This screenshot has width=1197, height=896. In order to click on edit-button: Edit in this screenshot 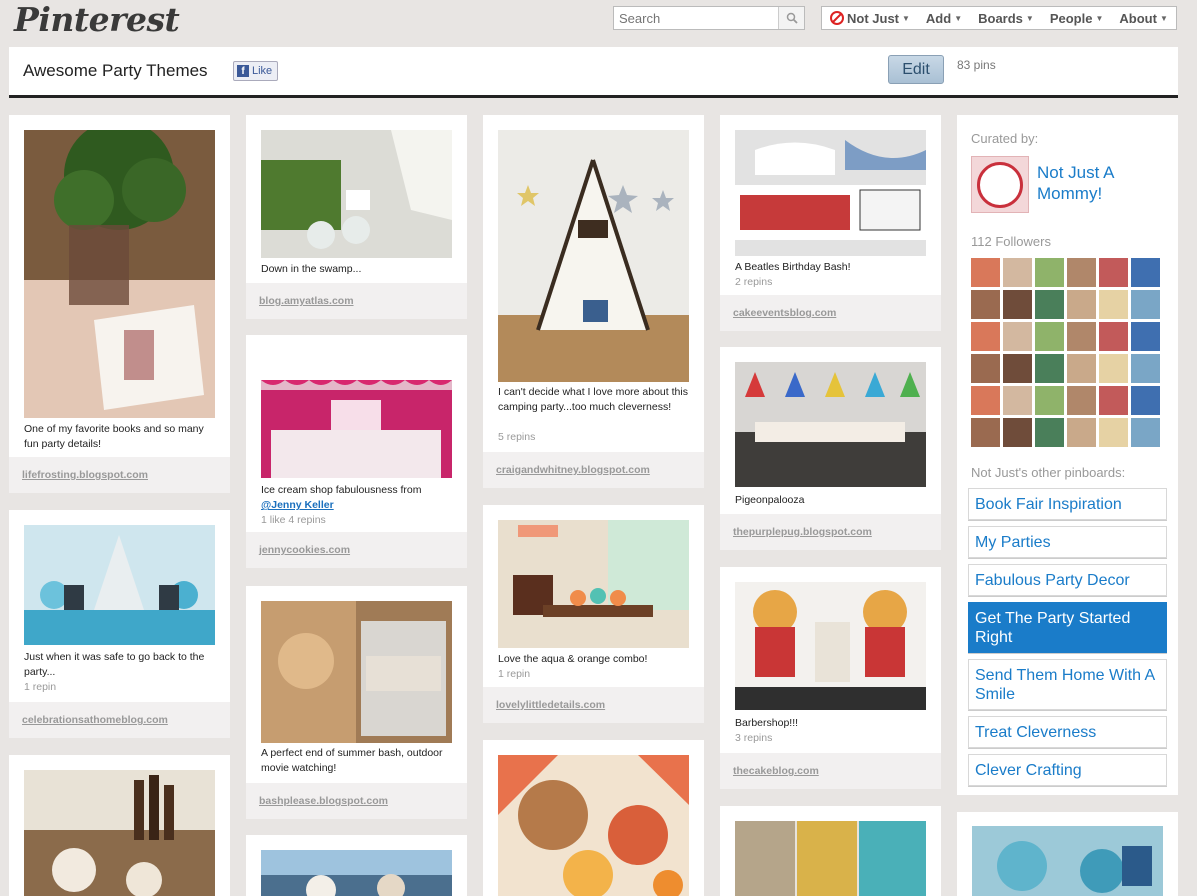, I will do `click(916, 69)`.